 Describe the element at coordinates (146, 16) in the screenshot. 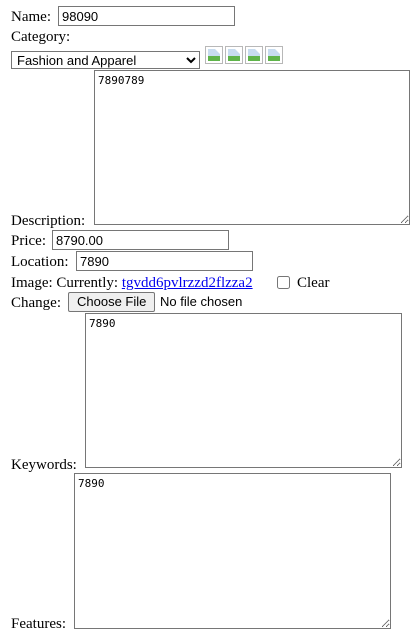

I see `name-input` at that location.